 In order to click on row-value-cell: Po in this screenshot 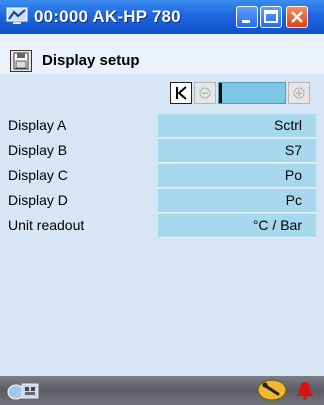, I will do `click(237, 176)`.